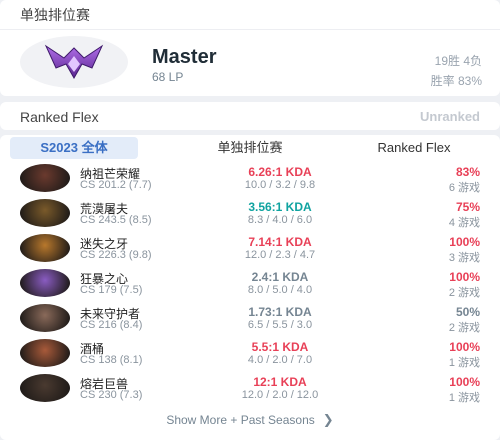  Describe the element at coordinates (280, 395) in the screenshot. I see `champion-kda-detail: 12.0 / 2.0 / 12.0` at that location.